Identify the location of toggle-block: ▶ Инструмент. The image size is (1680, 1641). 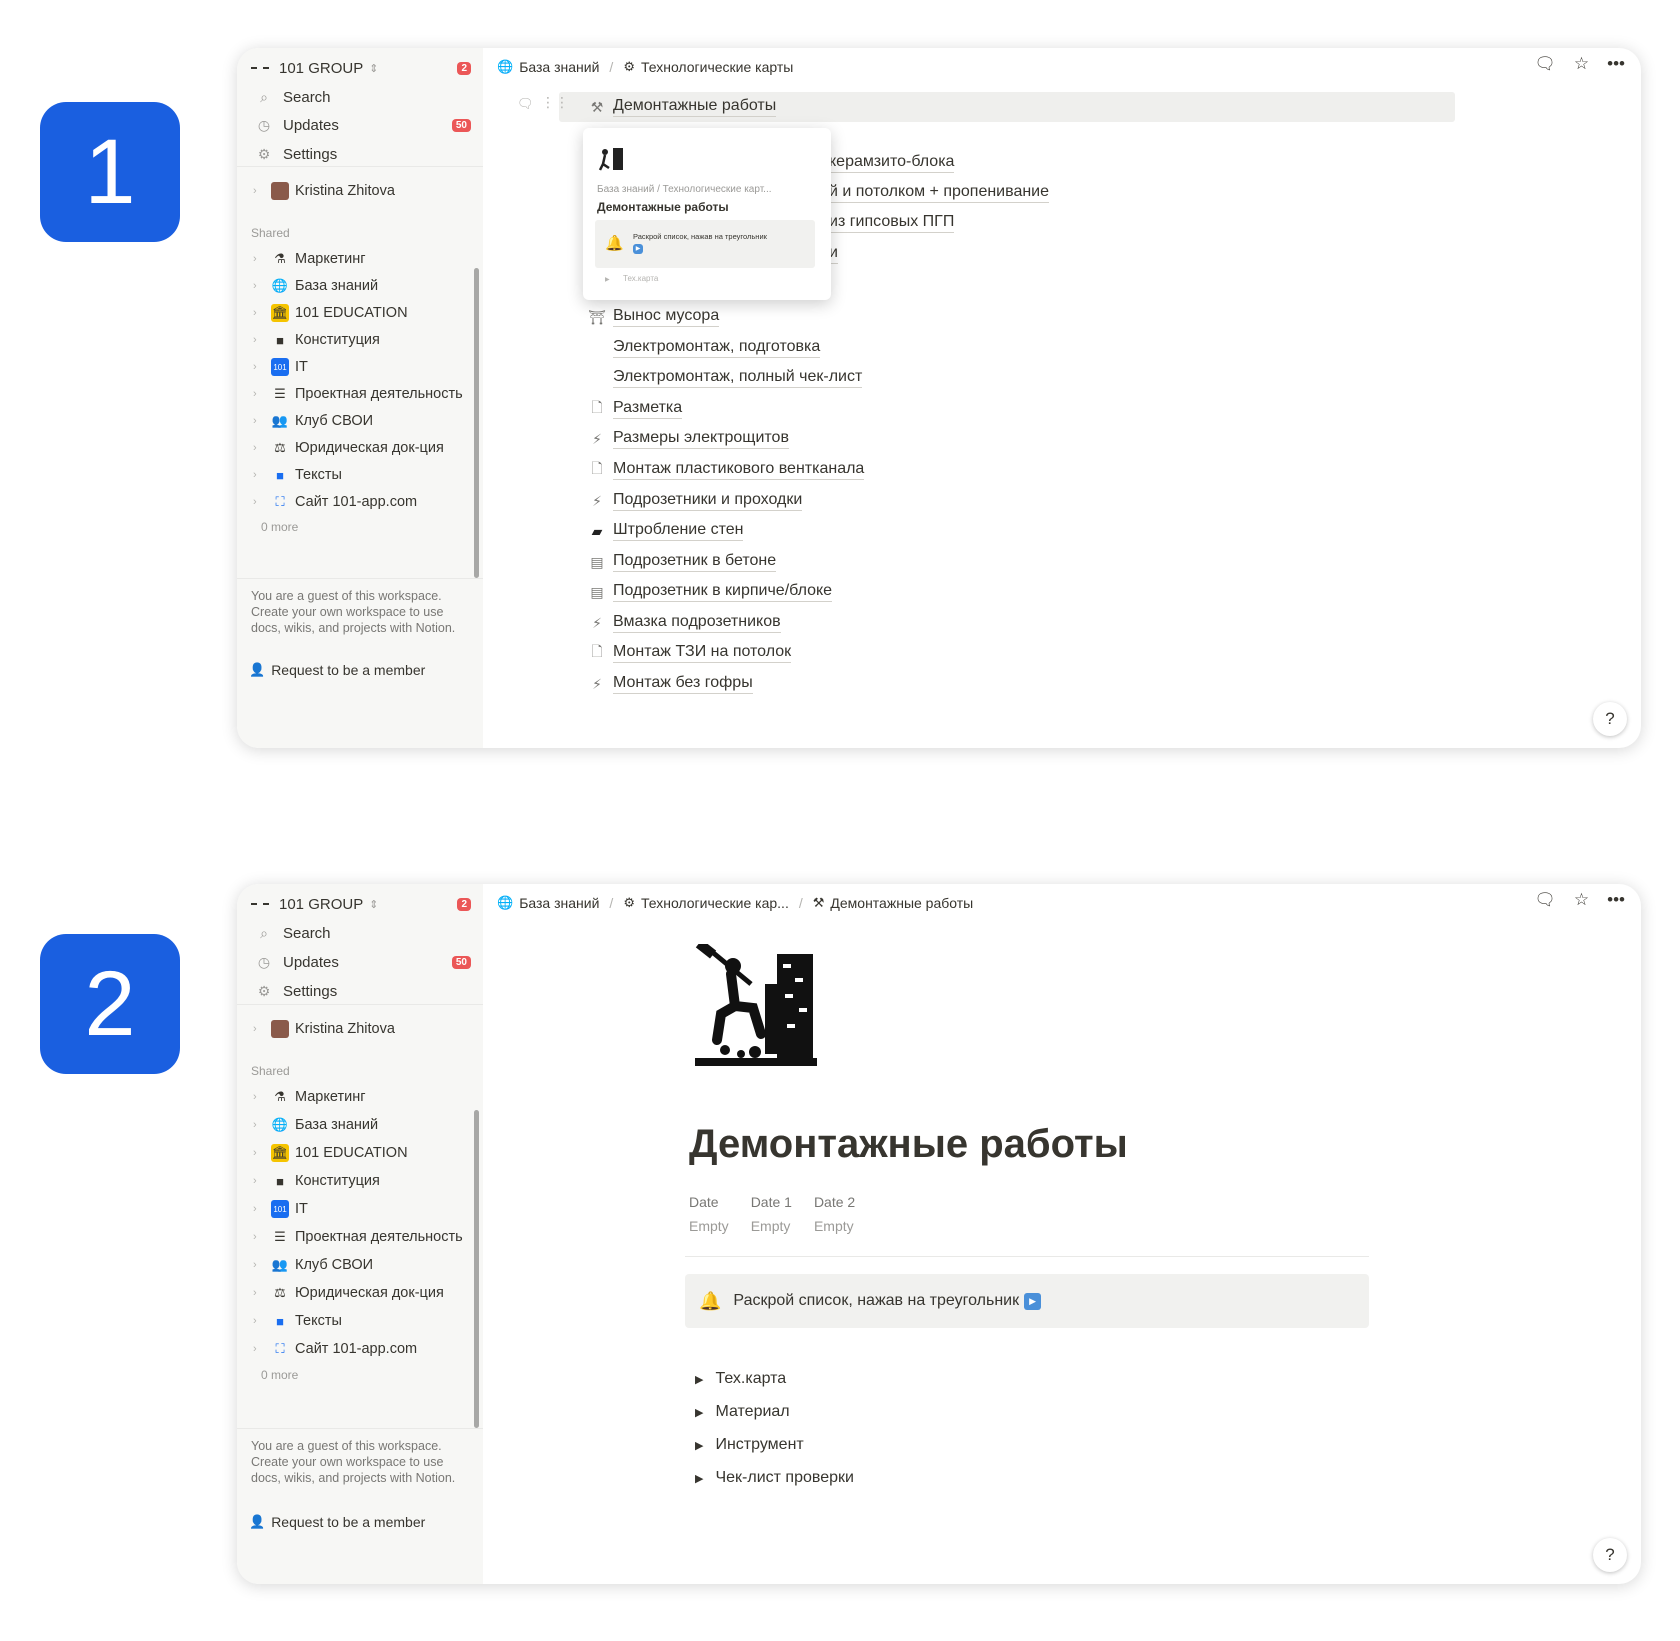
(749, 1445).